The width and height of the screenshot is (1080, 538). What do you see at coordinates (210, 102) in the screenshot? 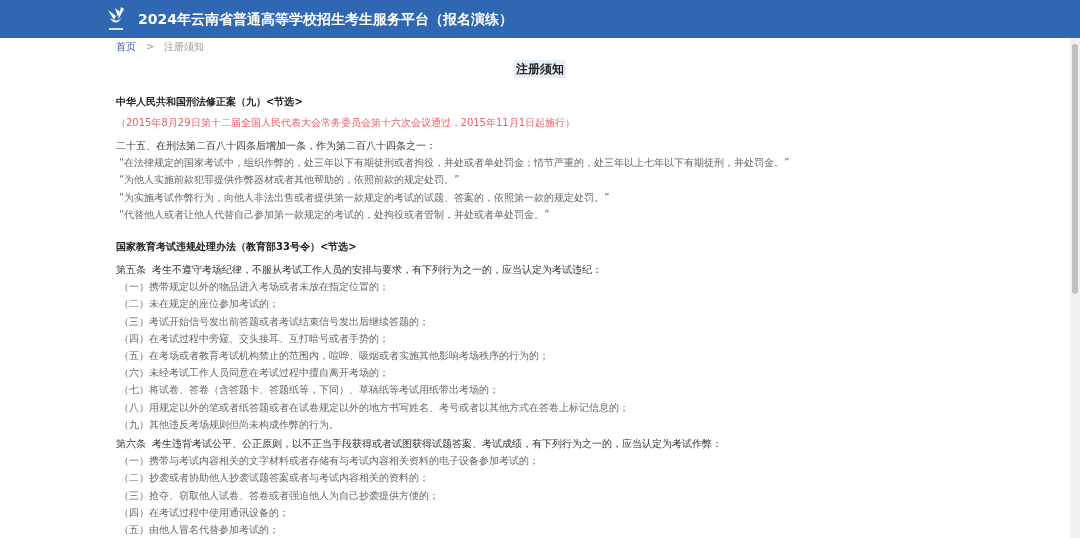
I see `section-heading: 中华人民共和国刑法修正案（九）<节选>` at bounding box center [210, 102].